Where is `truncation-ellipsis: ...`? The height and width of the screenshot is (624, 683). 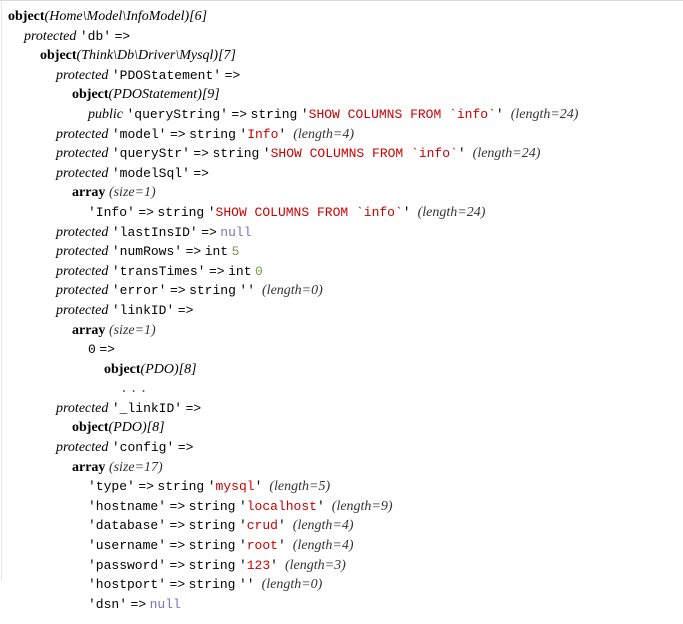 truncation-ellipsis: ... is located at coordinates (135, 389).